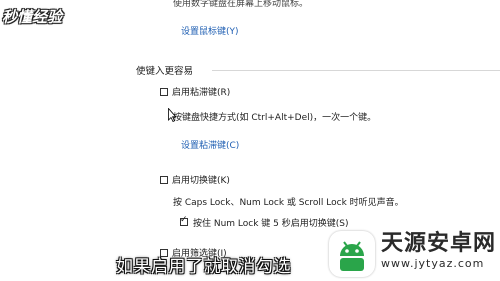 This screenshot has height=281, width=500. I want to click on sticky-keys-settings-link: 设置粘滞键(C), so click(210, 144).